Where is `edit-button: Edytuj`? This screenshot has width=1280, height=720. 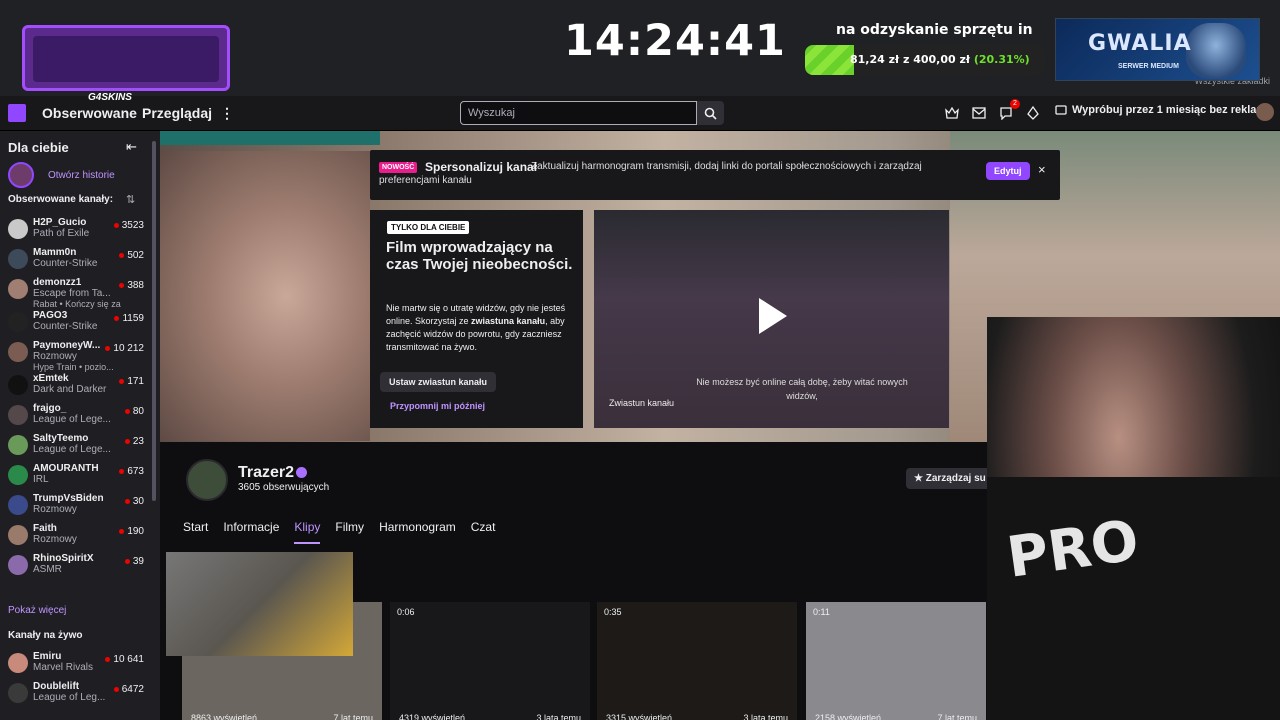
edit-button: Edytuj is located at coordinates (1008, 171).